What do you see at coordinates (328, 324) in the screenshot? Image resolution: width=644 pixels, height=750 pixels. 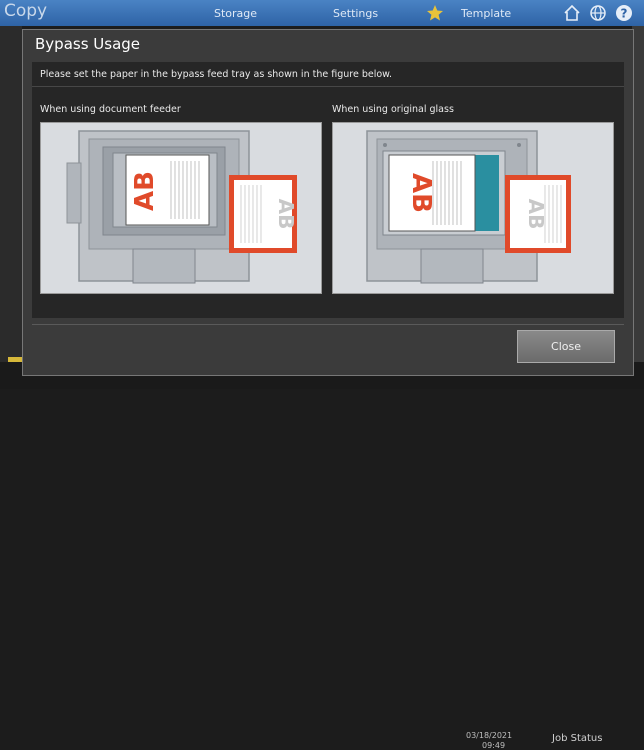 I see `footer-divider` at bounding box center [328, 324].